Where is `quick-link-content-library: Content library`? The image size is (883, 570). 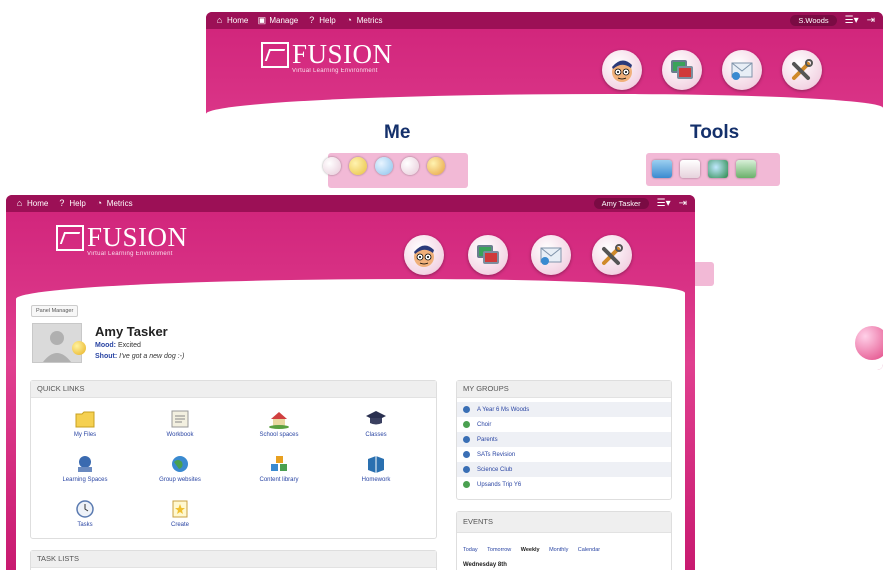
quick-link-content-library: Content library is located at coordinates (279, 468).